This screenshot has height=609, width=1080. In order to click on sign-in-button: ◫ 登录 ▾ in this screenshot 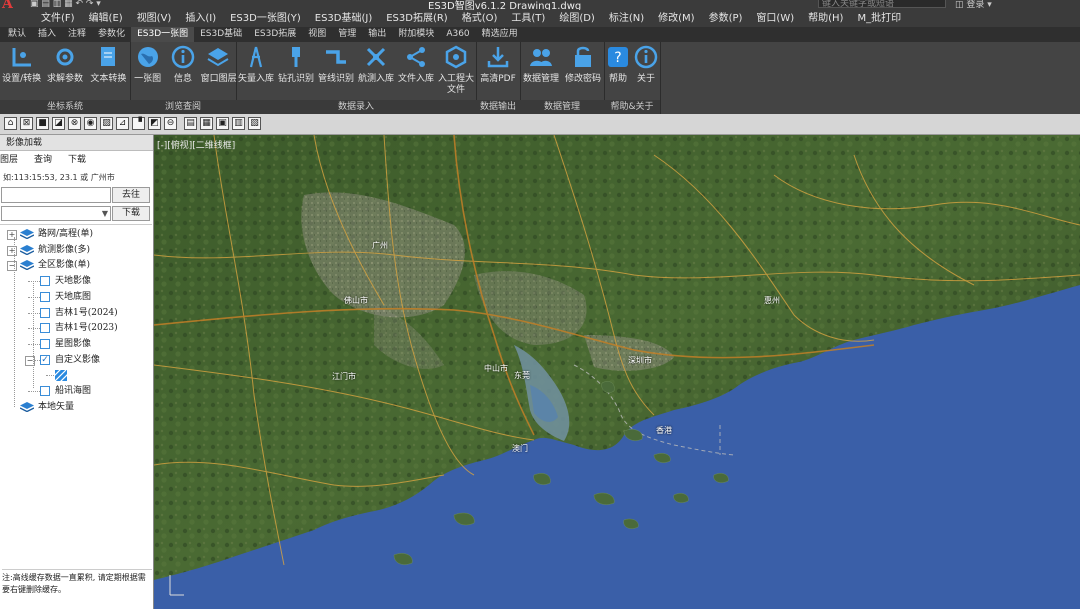, I will do `click(973, 5)`.